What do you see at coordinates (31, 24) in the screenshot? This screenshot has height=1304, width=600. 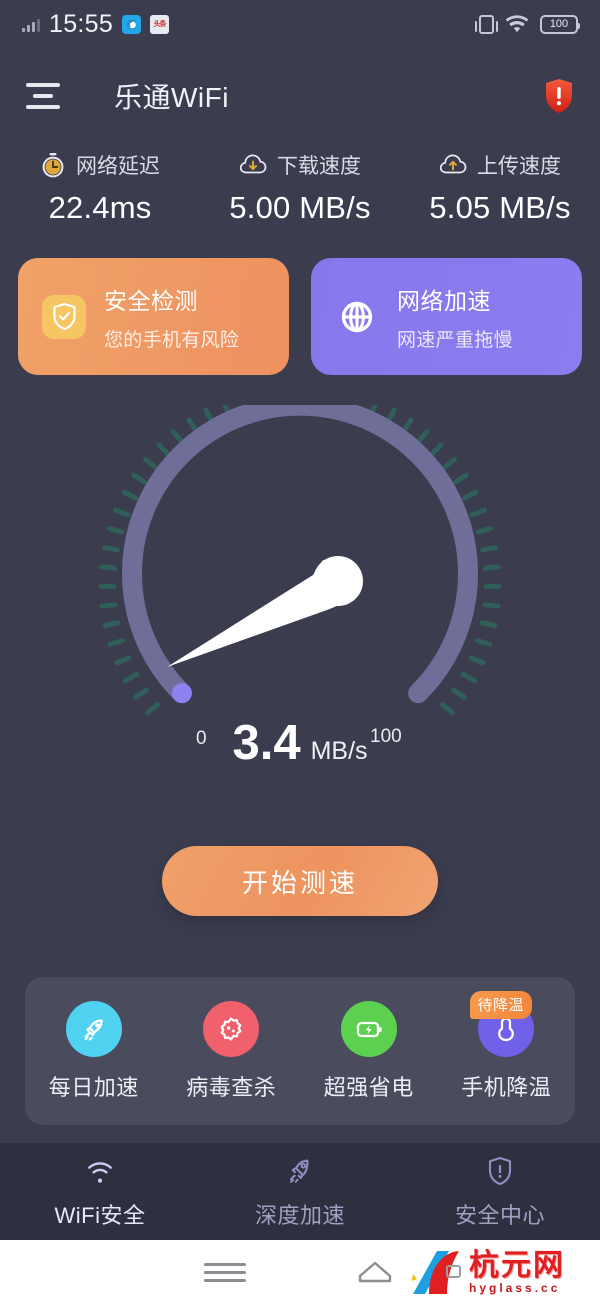 I see `signal-bars-icon` at bounding box center [31, 24].